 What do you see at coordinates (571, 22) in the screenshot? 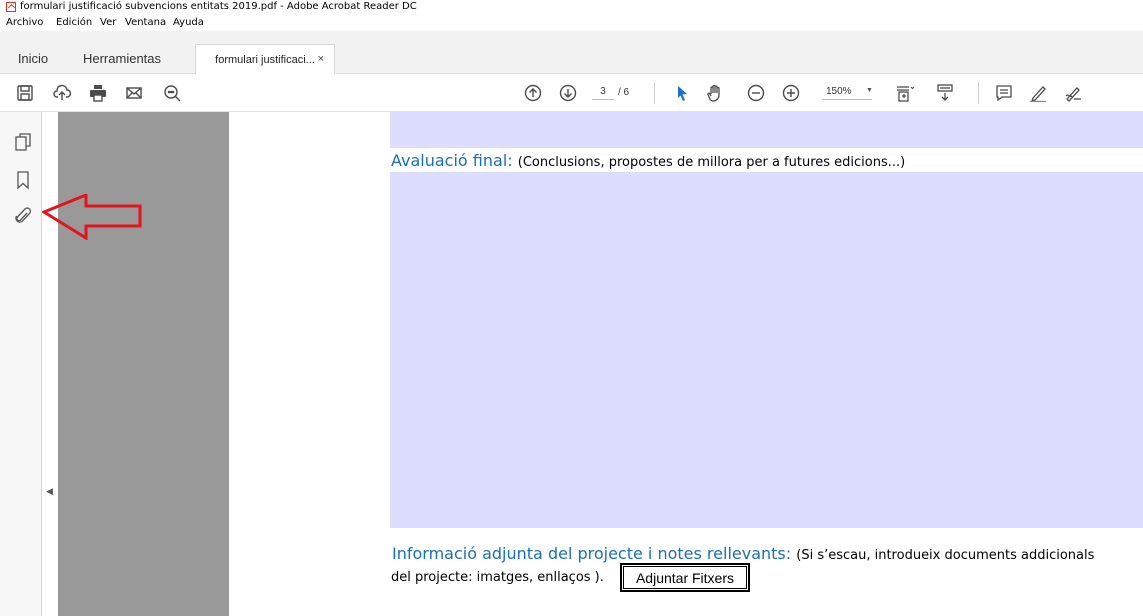
I see `menu-bar: Archivo Edición Ver Ventana Ayuda` at bounding box center [571, 22].